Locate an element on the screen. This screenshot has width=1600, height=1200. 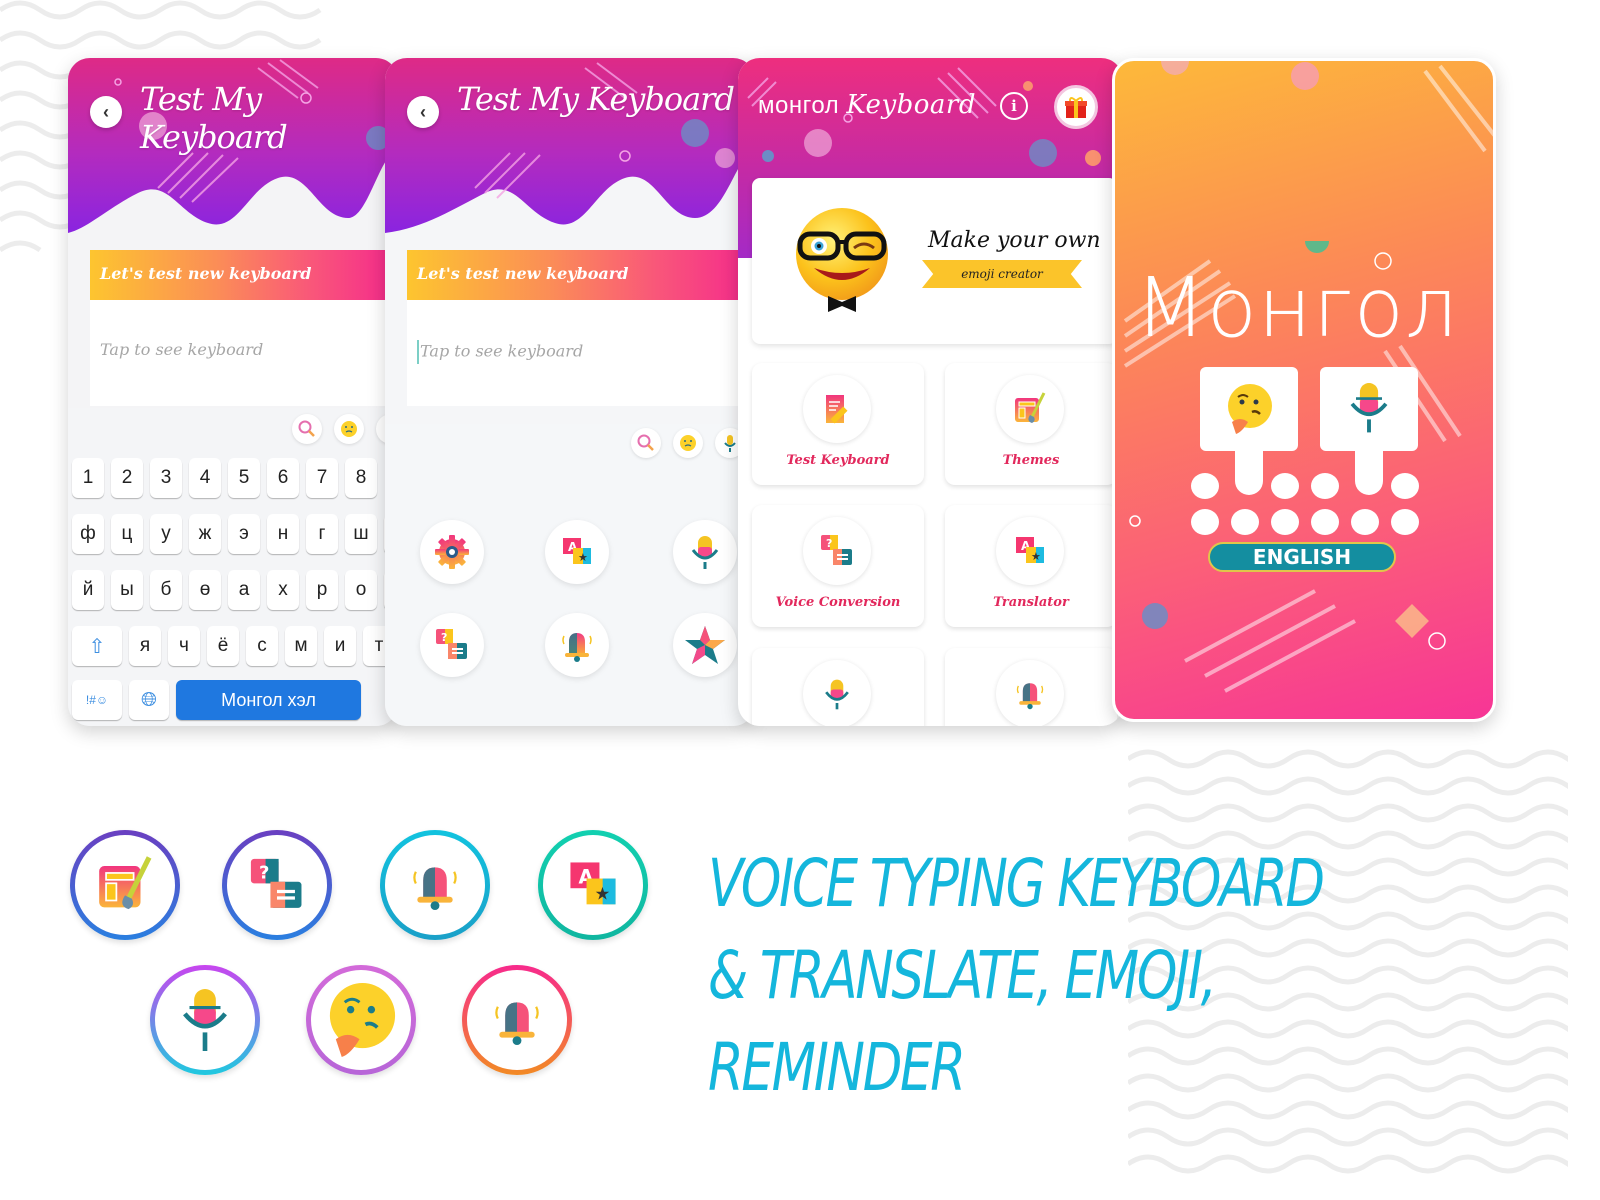
input-placeholder: Tap to see keyboard is located at coordinates (182, 349).